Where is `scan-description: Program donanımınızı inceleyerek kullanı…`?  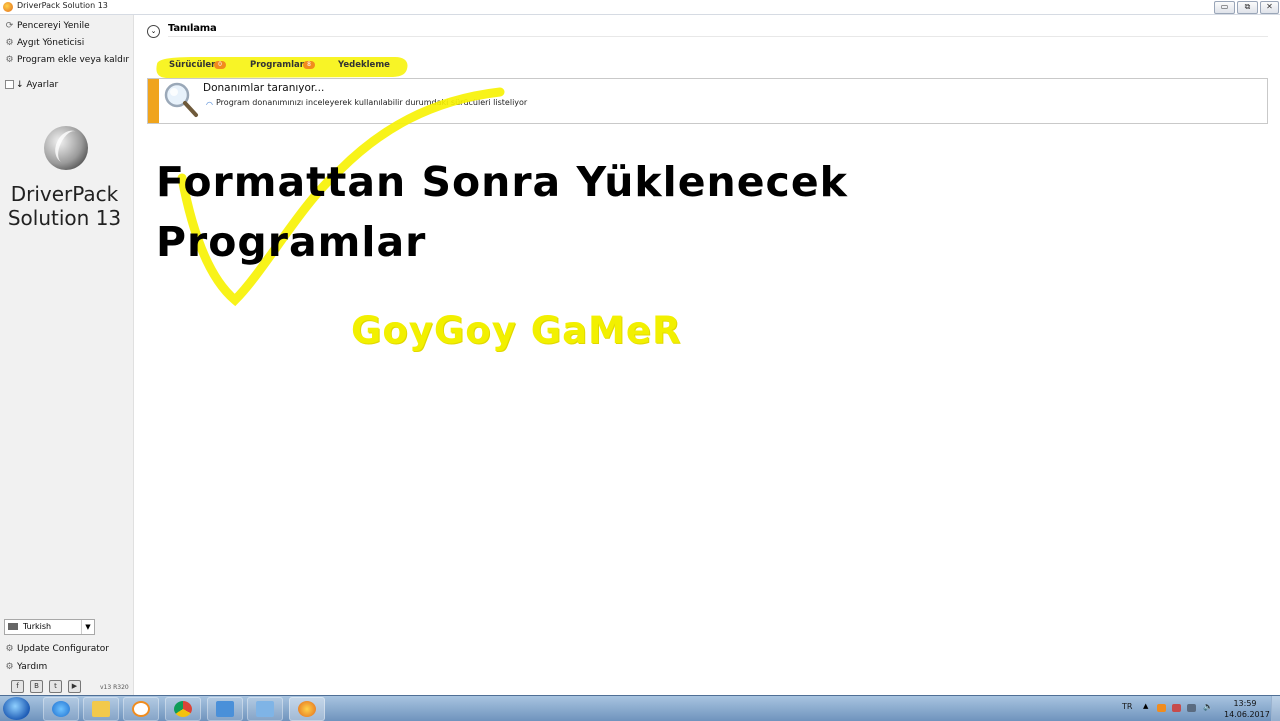 scan-description: Program donanımınızı inceleyerek kullanı… is located at coordinates (372, 102).